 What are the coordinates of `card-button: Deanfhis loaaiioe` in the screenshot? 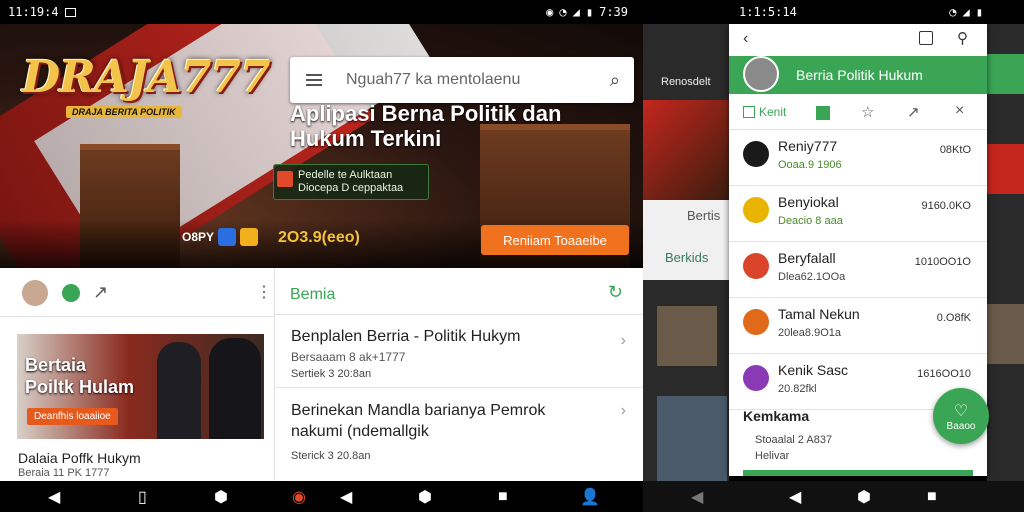 It's located at (72, 416).